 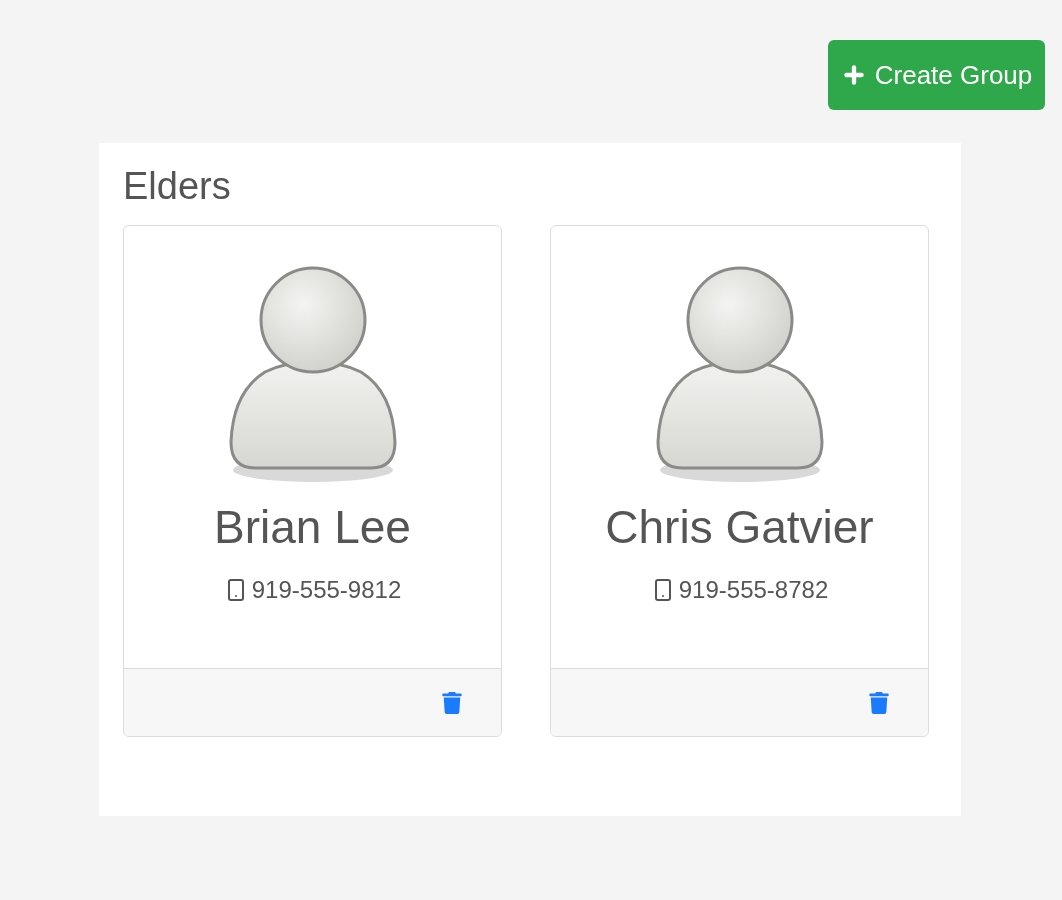 I want to click on member-name: Chris Gatvier, so click(x=739, y=527).